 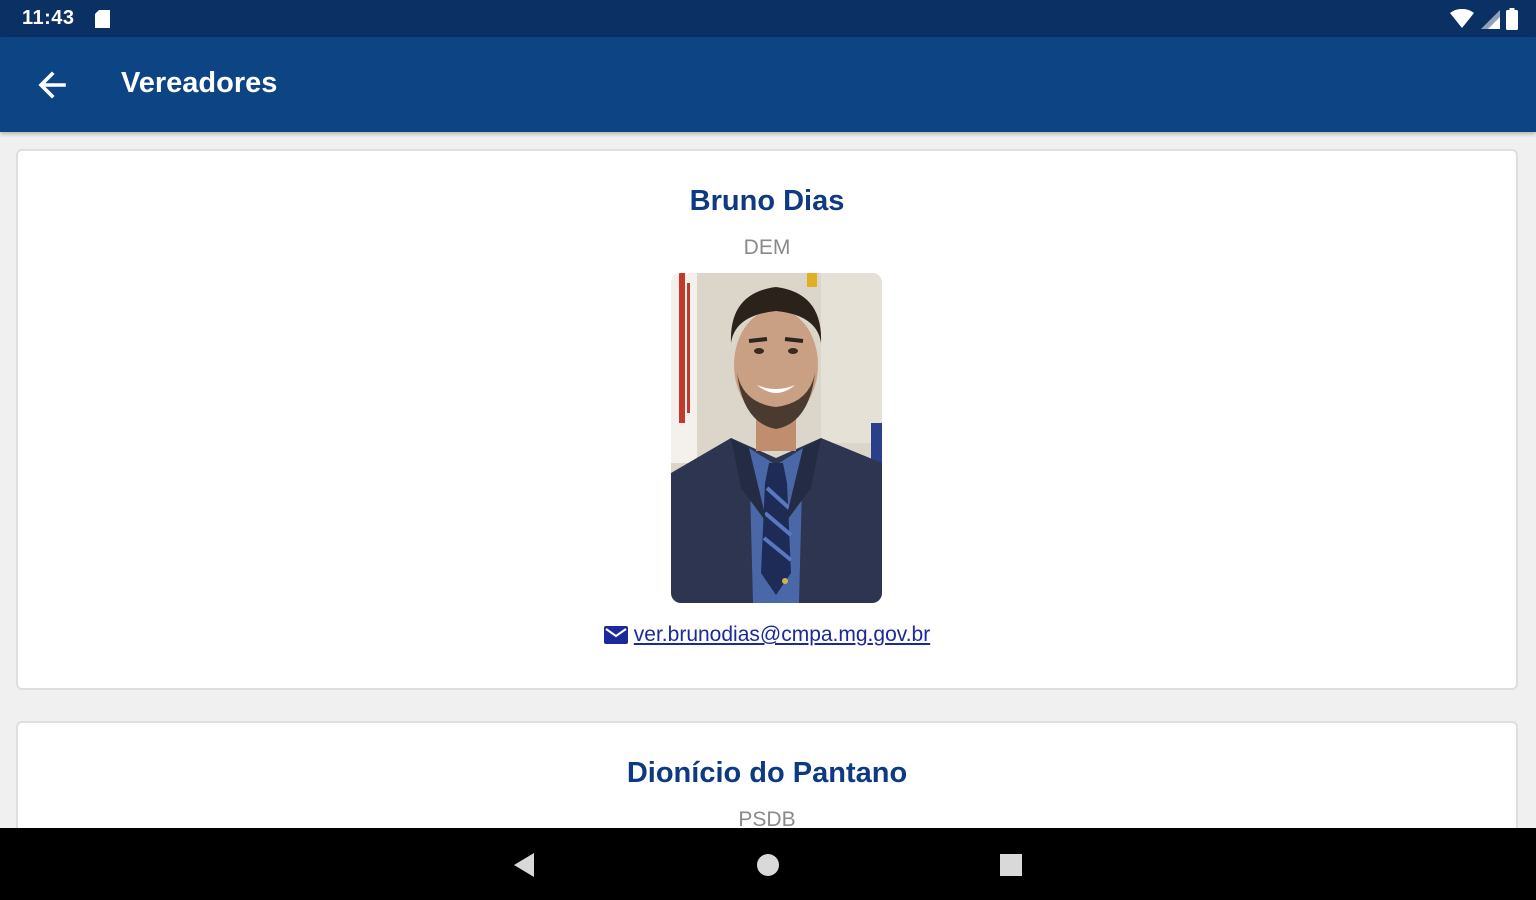 I want to click on nav-recents-icon, so click(x=1011, y=865).